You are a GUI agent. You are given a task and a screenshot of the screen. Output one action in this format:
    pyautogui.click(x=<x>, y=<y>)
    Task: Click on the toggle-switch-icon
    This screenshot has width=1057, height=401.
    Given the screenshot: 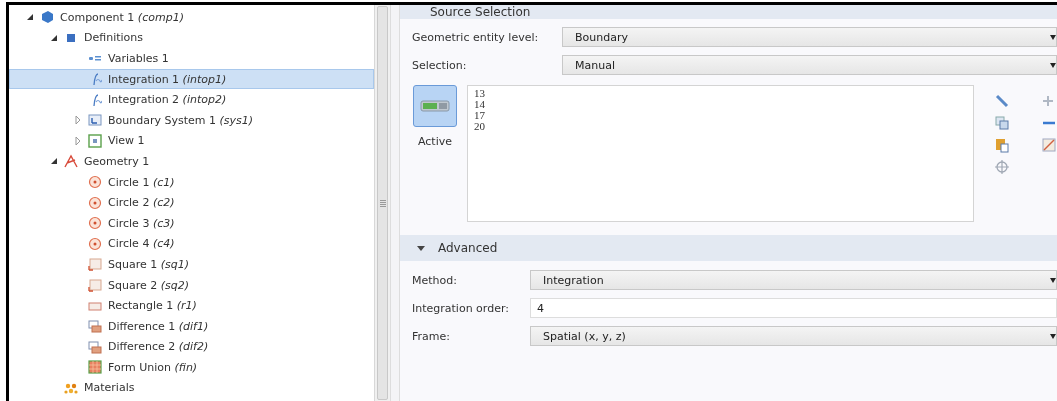 What is the action you would take?
    pyautogui.click(x=435, y=106)
    